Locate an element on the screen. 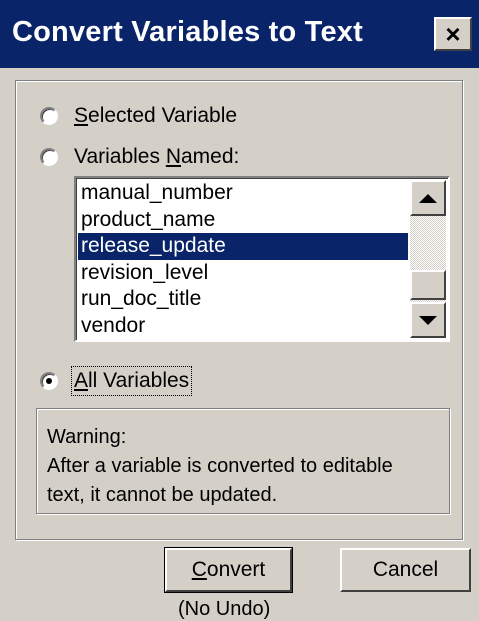 The height and width of the screenshot is (621, 479). list-item-selected: release_update is located at coordinates (243, 246).